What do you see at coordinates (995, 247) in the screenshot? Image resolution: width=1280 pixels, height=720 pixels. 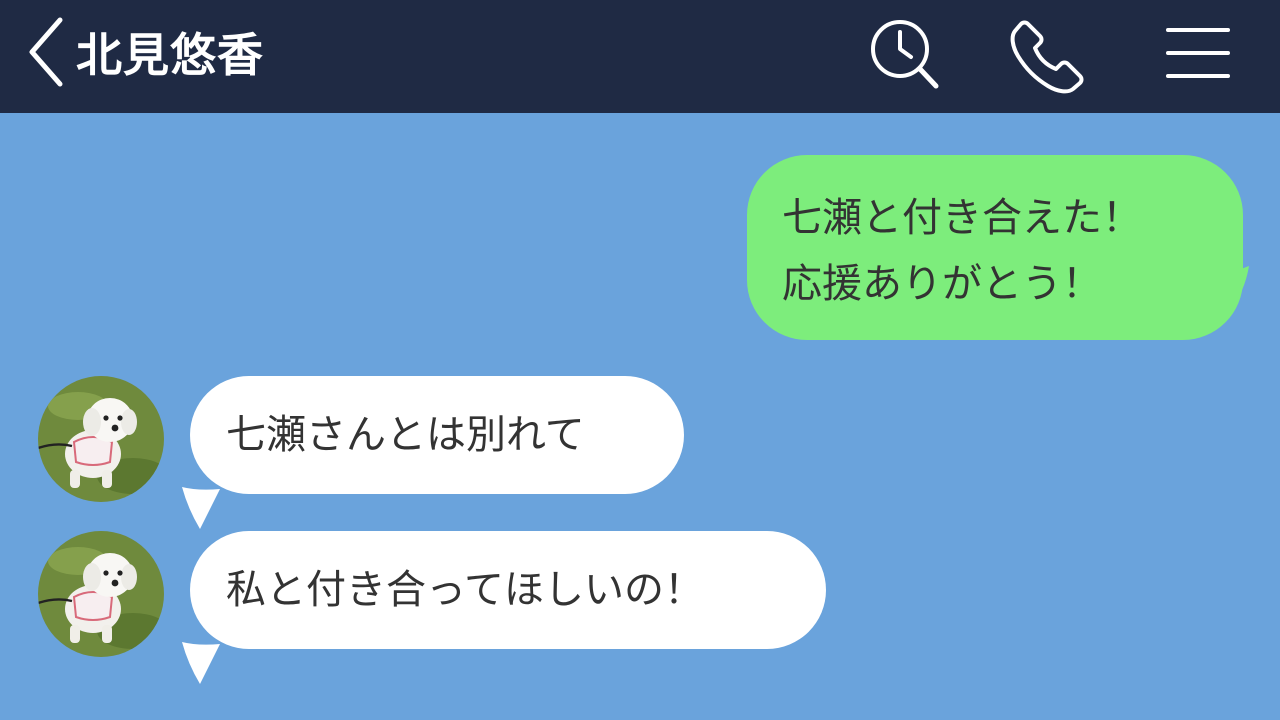 I see `outgoing-message-bubble: 七瀬と付き合えた！ 応援ありがとう！` at bounding box center [995, 247].